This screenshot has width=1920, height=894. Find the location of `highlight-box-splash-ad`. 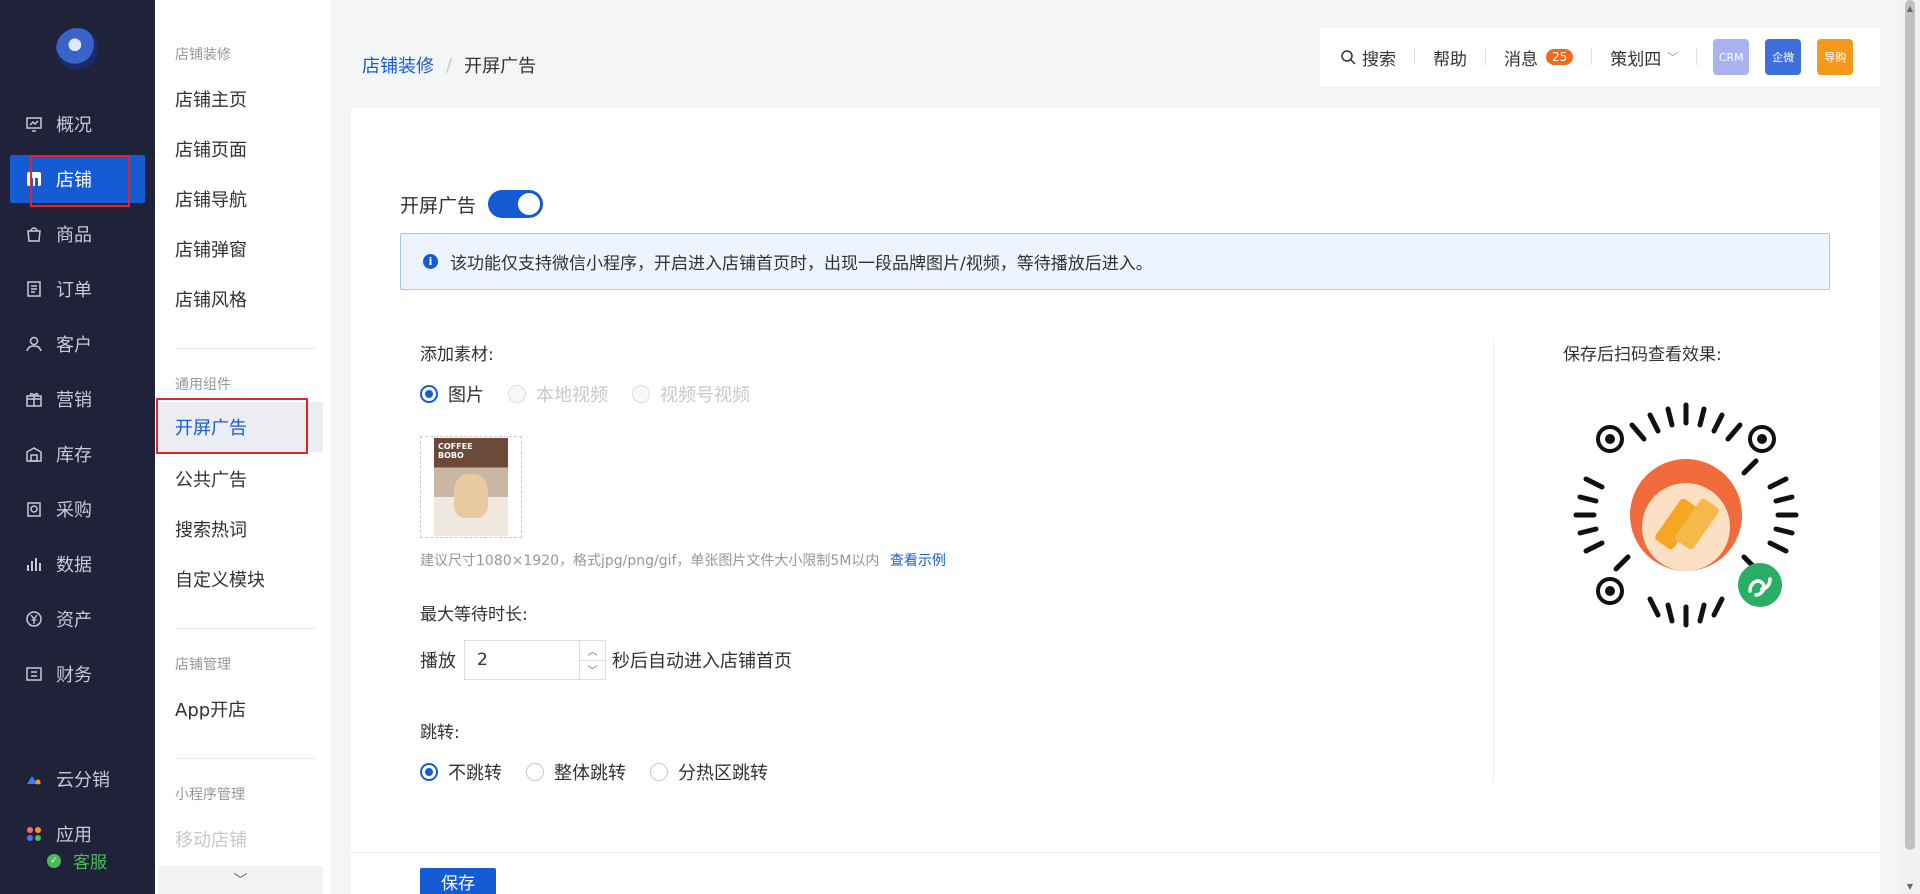

highlight-box-splash-ad is located at coordinates (232, 426).